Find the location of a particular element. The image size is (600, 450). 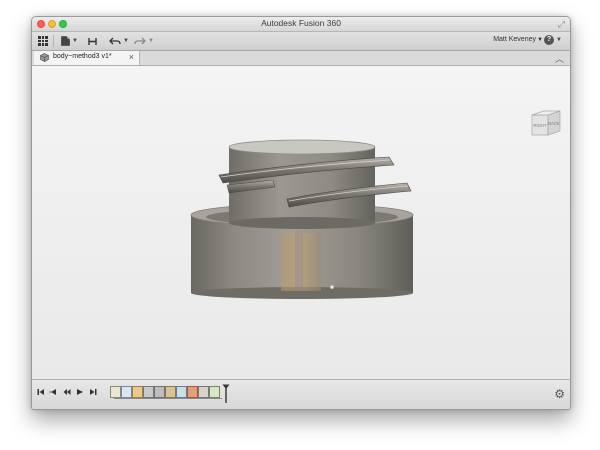

gear-icon: ⚙ is located at coordinates (559, 394).